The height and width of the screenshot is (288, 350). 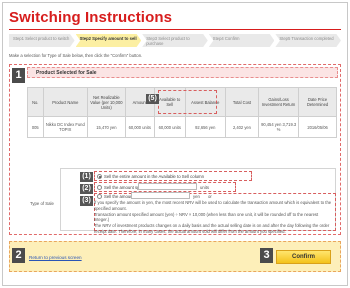 What do you see at coordinates (106, 102) in the screenshot?
I see `col-nrv: Net Realizable Value (per 10,000 Units)` at bounding box center [106, 102].